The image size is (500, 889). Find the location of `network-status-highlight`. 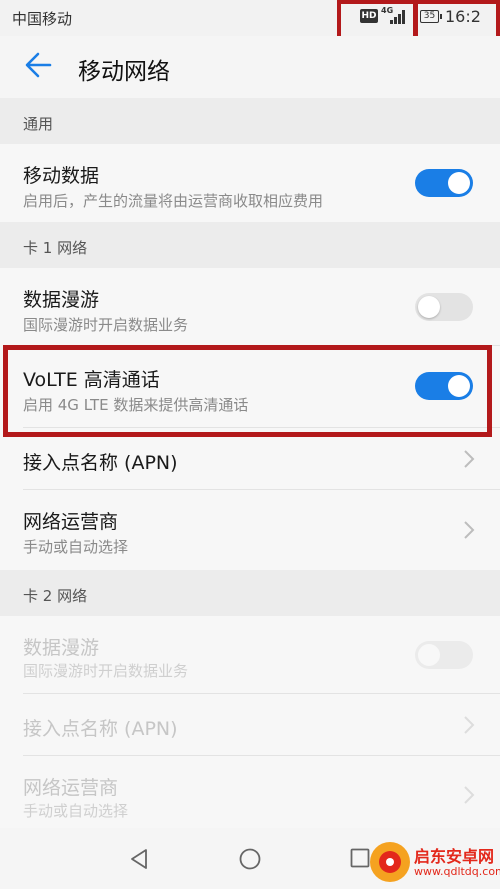

network-status-highlight is located at coordinates (377, 20).